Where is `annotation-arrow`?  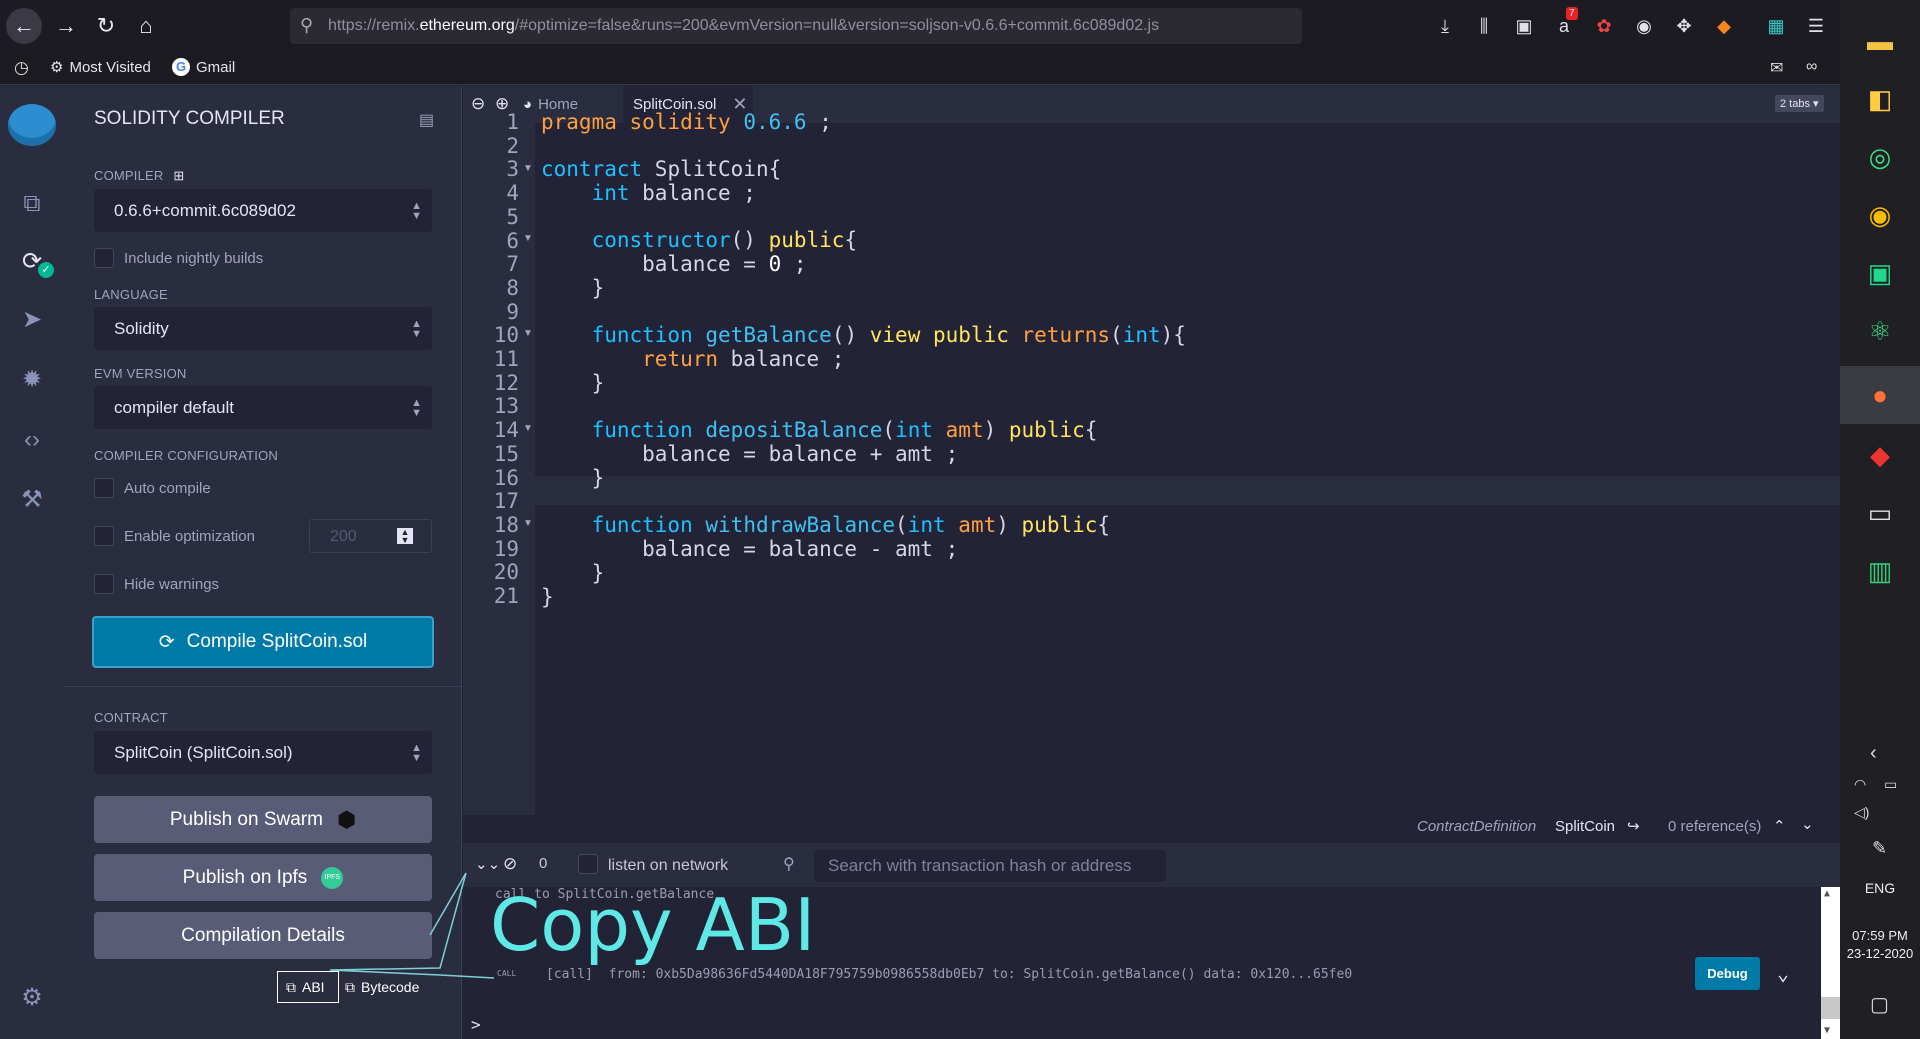 annotation-arrow is located at coordinates (412, 925).